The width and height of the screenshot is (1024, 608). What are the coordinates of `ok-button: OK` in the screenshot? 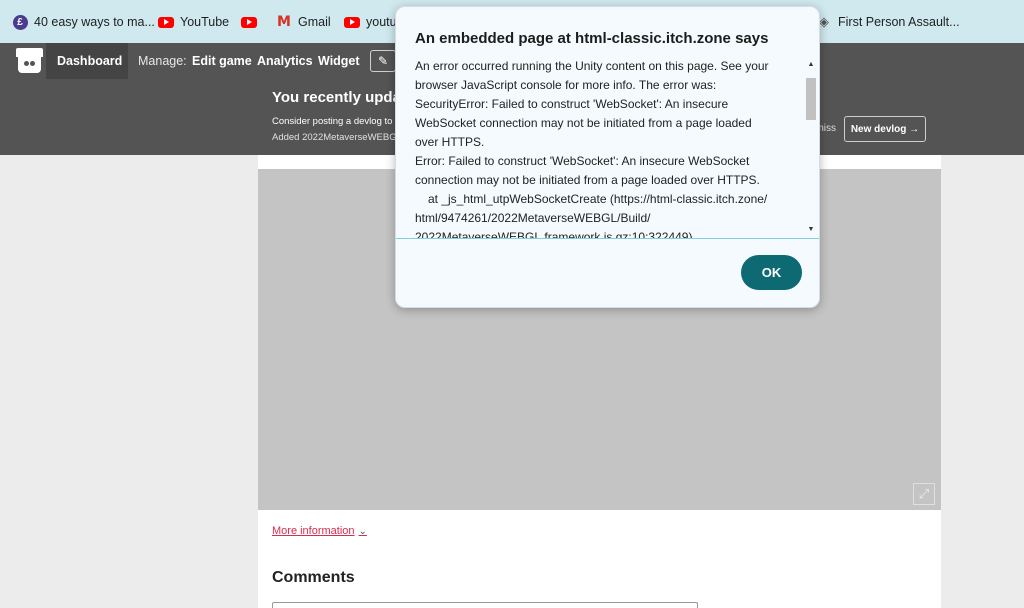 It's located at (771, 272).